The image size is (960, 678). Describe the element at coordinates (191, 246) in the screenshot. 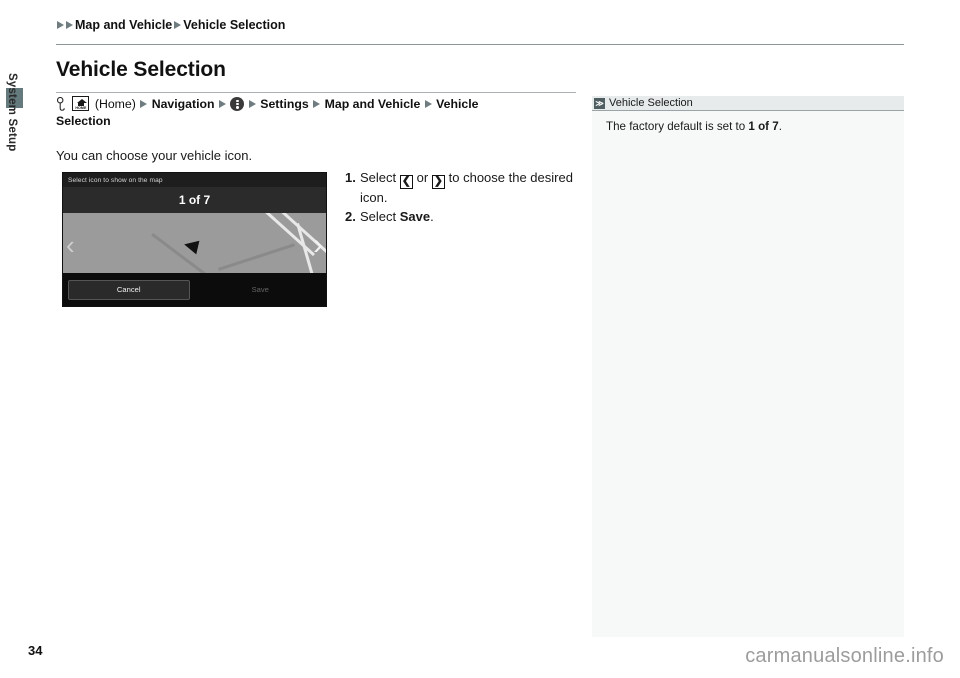

I see `vehicle-icon-arrow` at that location.